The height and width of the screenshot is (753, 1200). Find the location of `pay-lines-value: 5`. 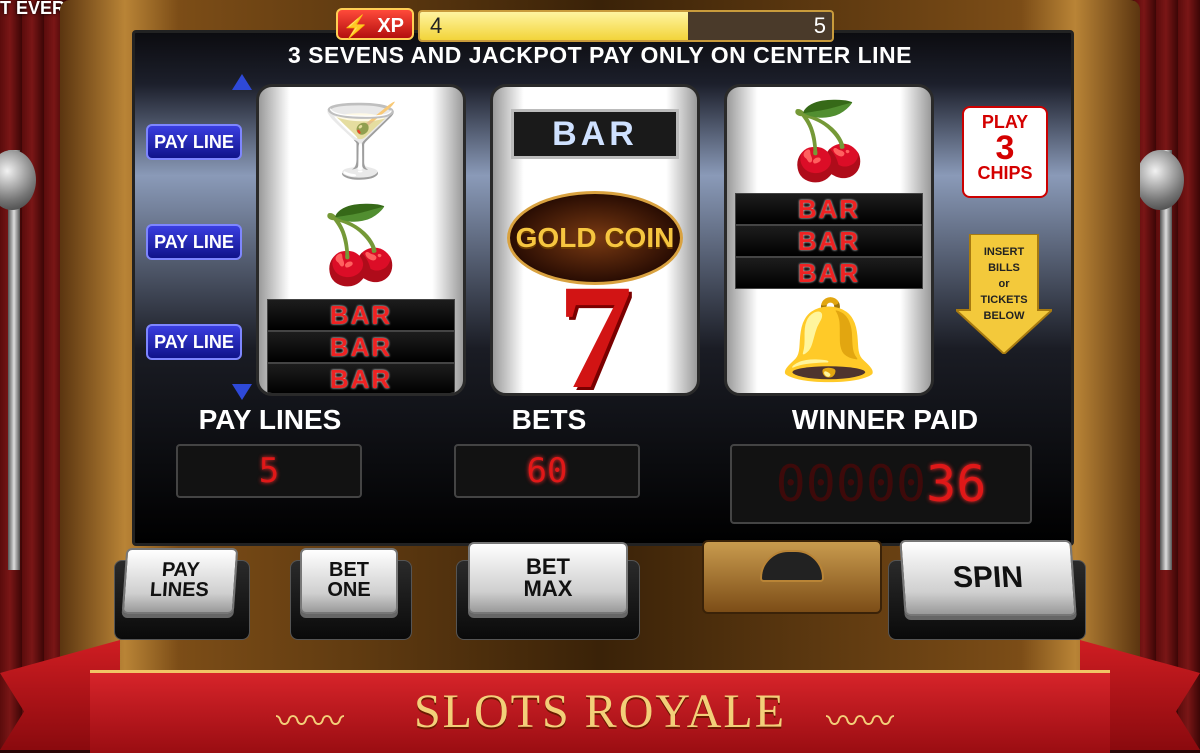

pay-lines-value: 5 is located at coordinates (269, 471).